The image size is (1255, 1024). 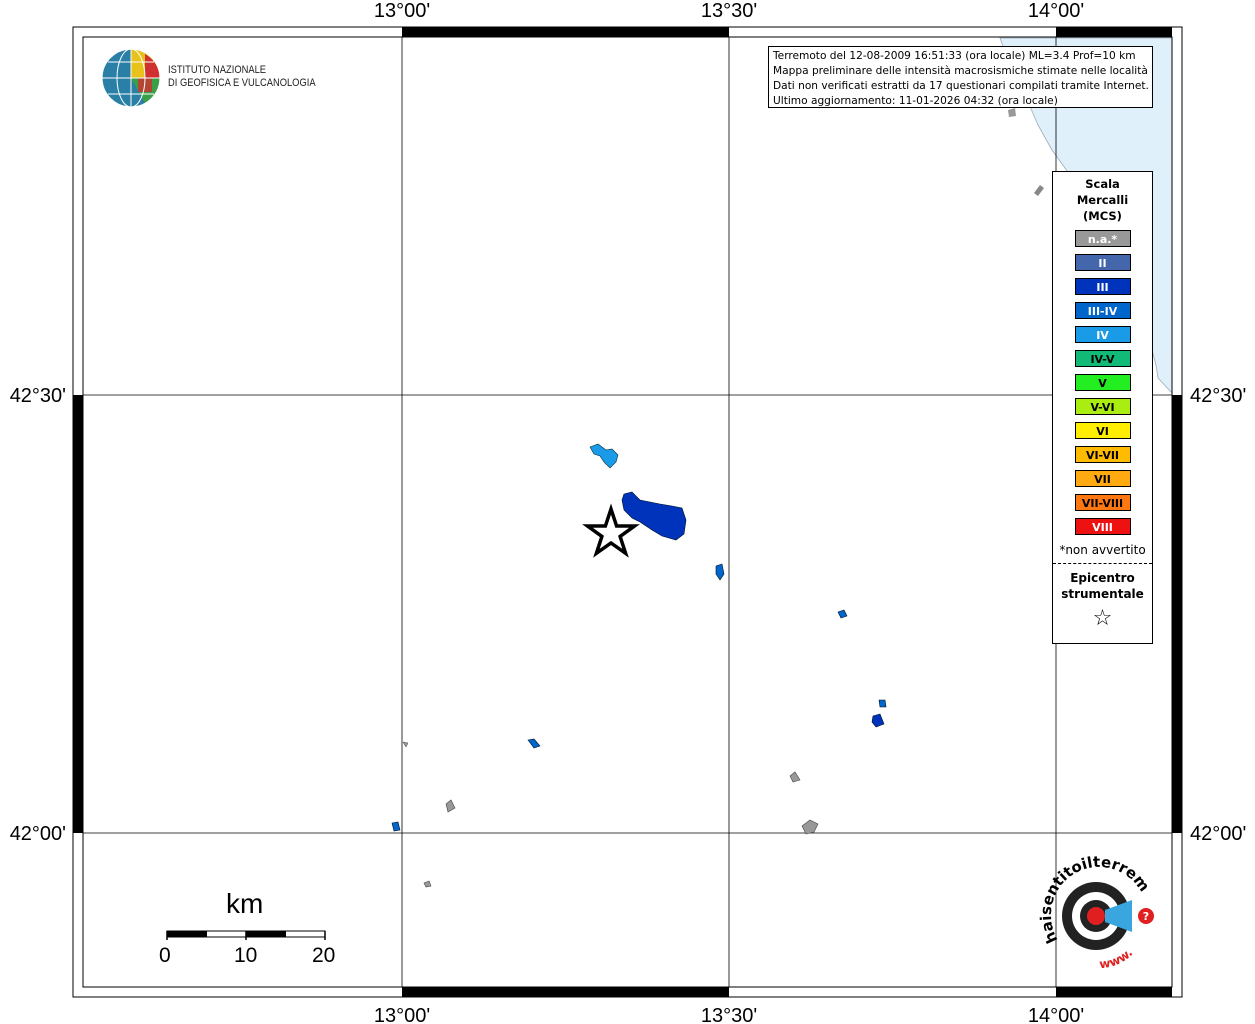 What do you see at coordinates (1102, 216) in the screenshot?
I see `legend-title-line: (MCS)` at bounding box center [1102, 216].